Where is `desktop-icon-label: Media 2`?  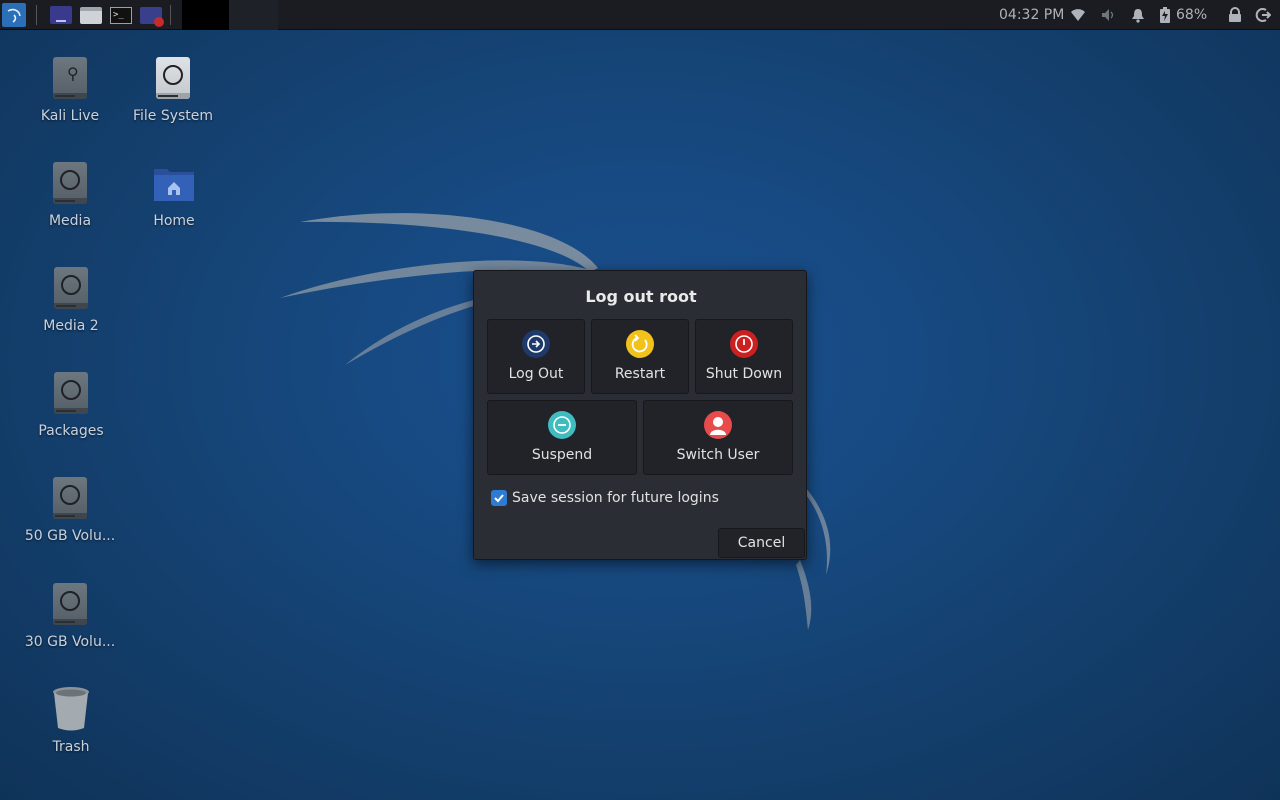
desktop-icon-label: Media 2 is located at coordinates (71, 326).